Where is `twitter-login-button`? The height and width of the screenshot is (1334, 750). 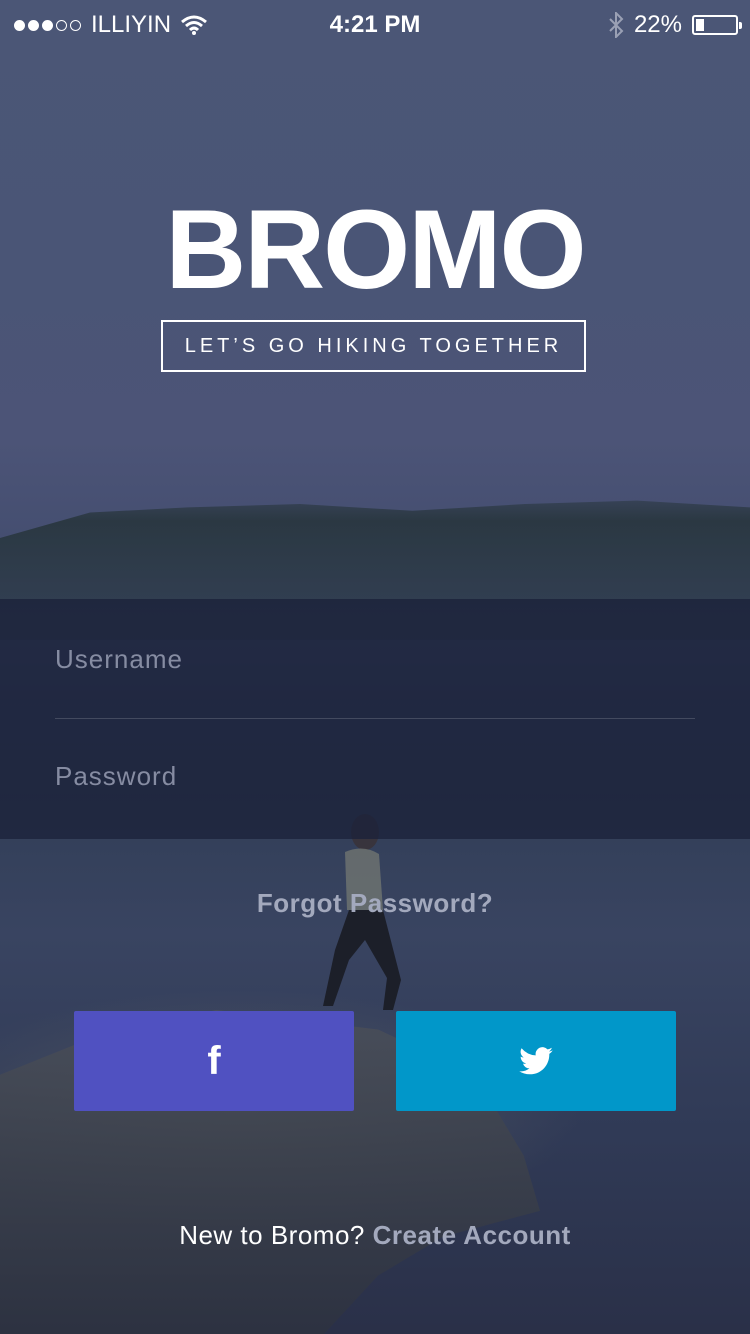 twitter-login-button is located at coordinates (536, 1061).